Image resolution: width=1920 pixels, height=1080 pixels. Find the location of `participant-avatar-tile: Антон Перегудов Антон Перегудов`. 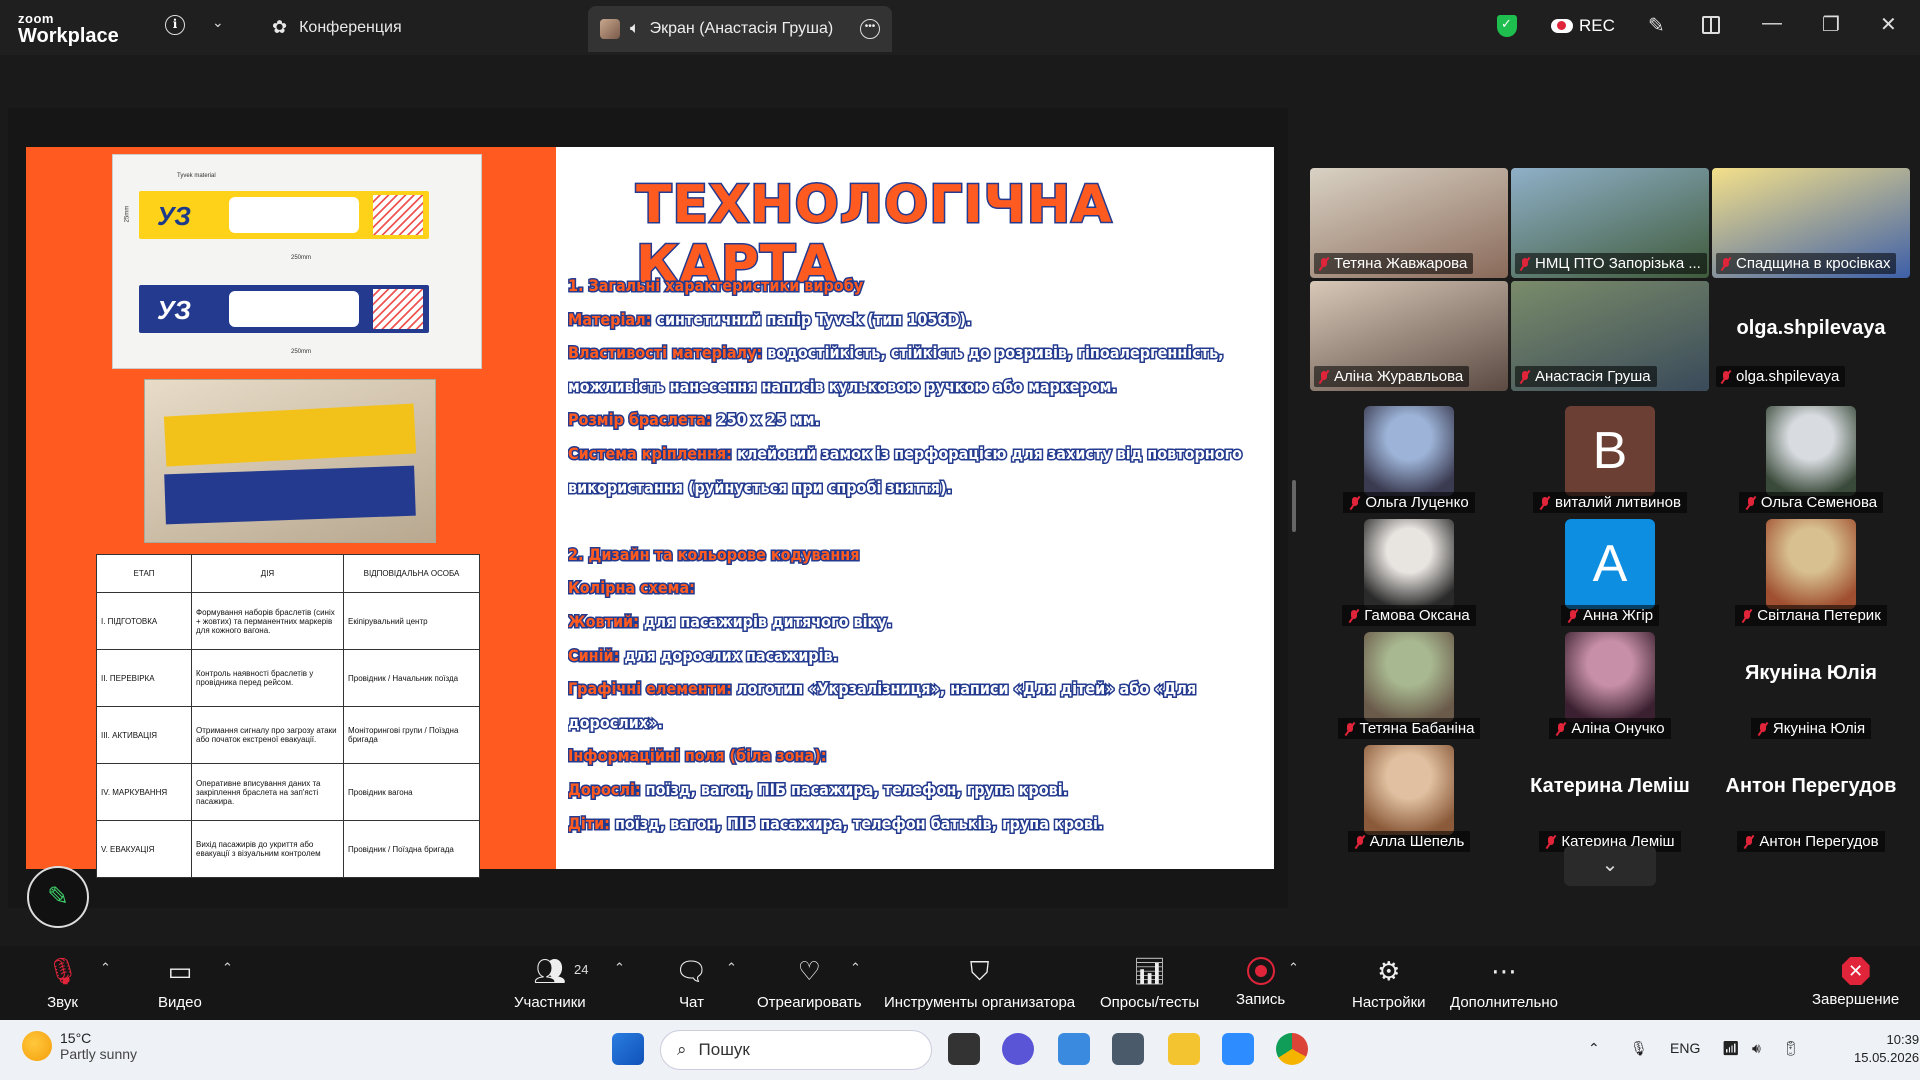

participant-avatar-tile: Антон Перегудов Антон Перегудов is located at coordinates (1811, 800).